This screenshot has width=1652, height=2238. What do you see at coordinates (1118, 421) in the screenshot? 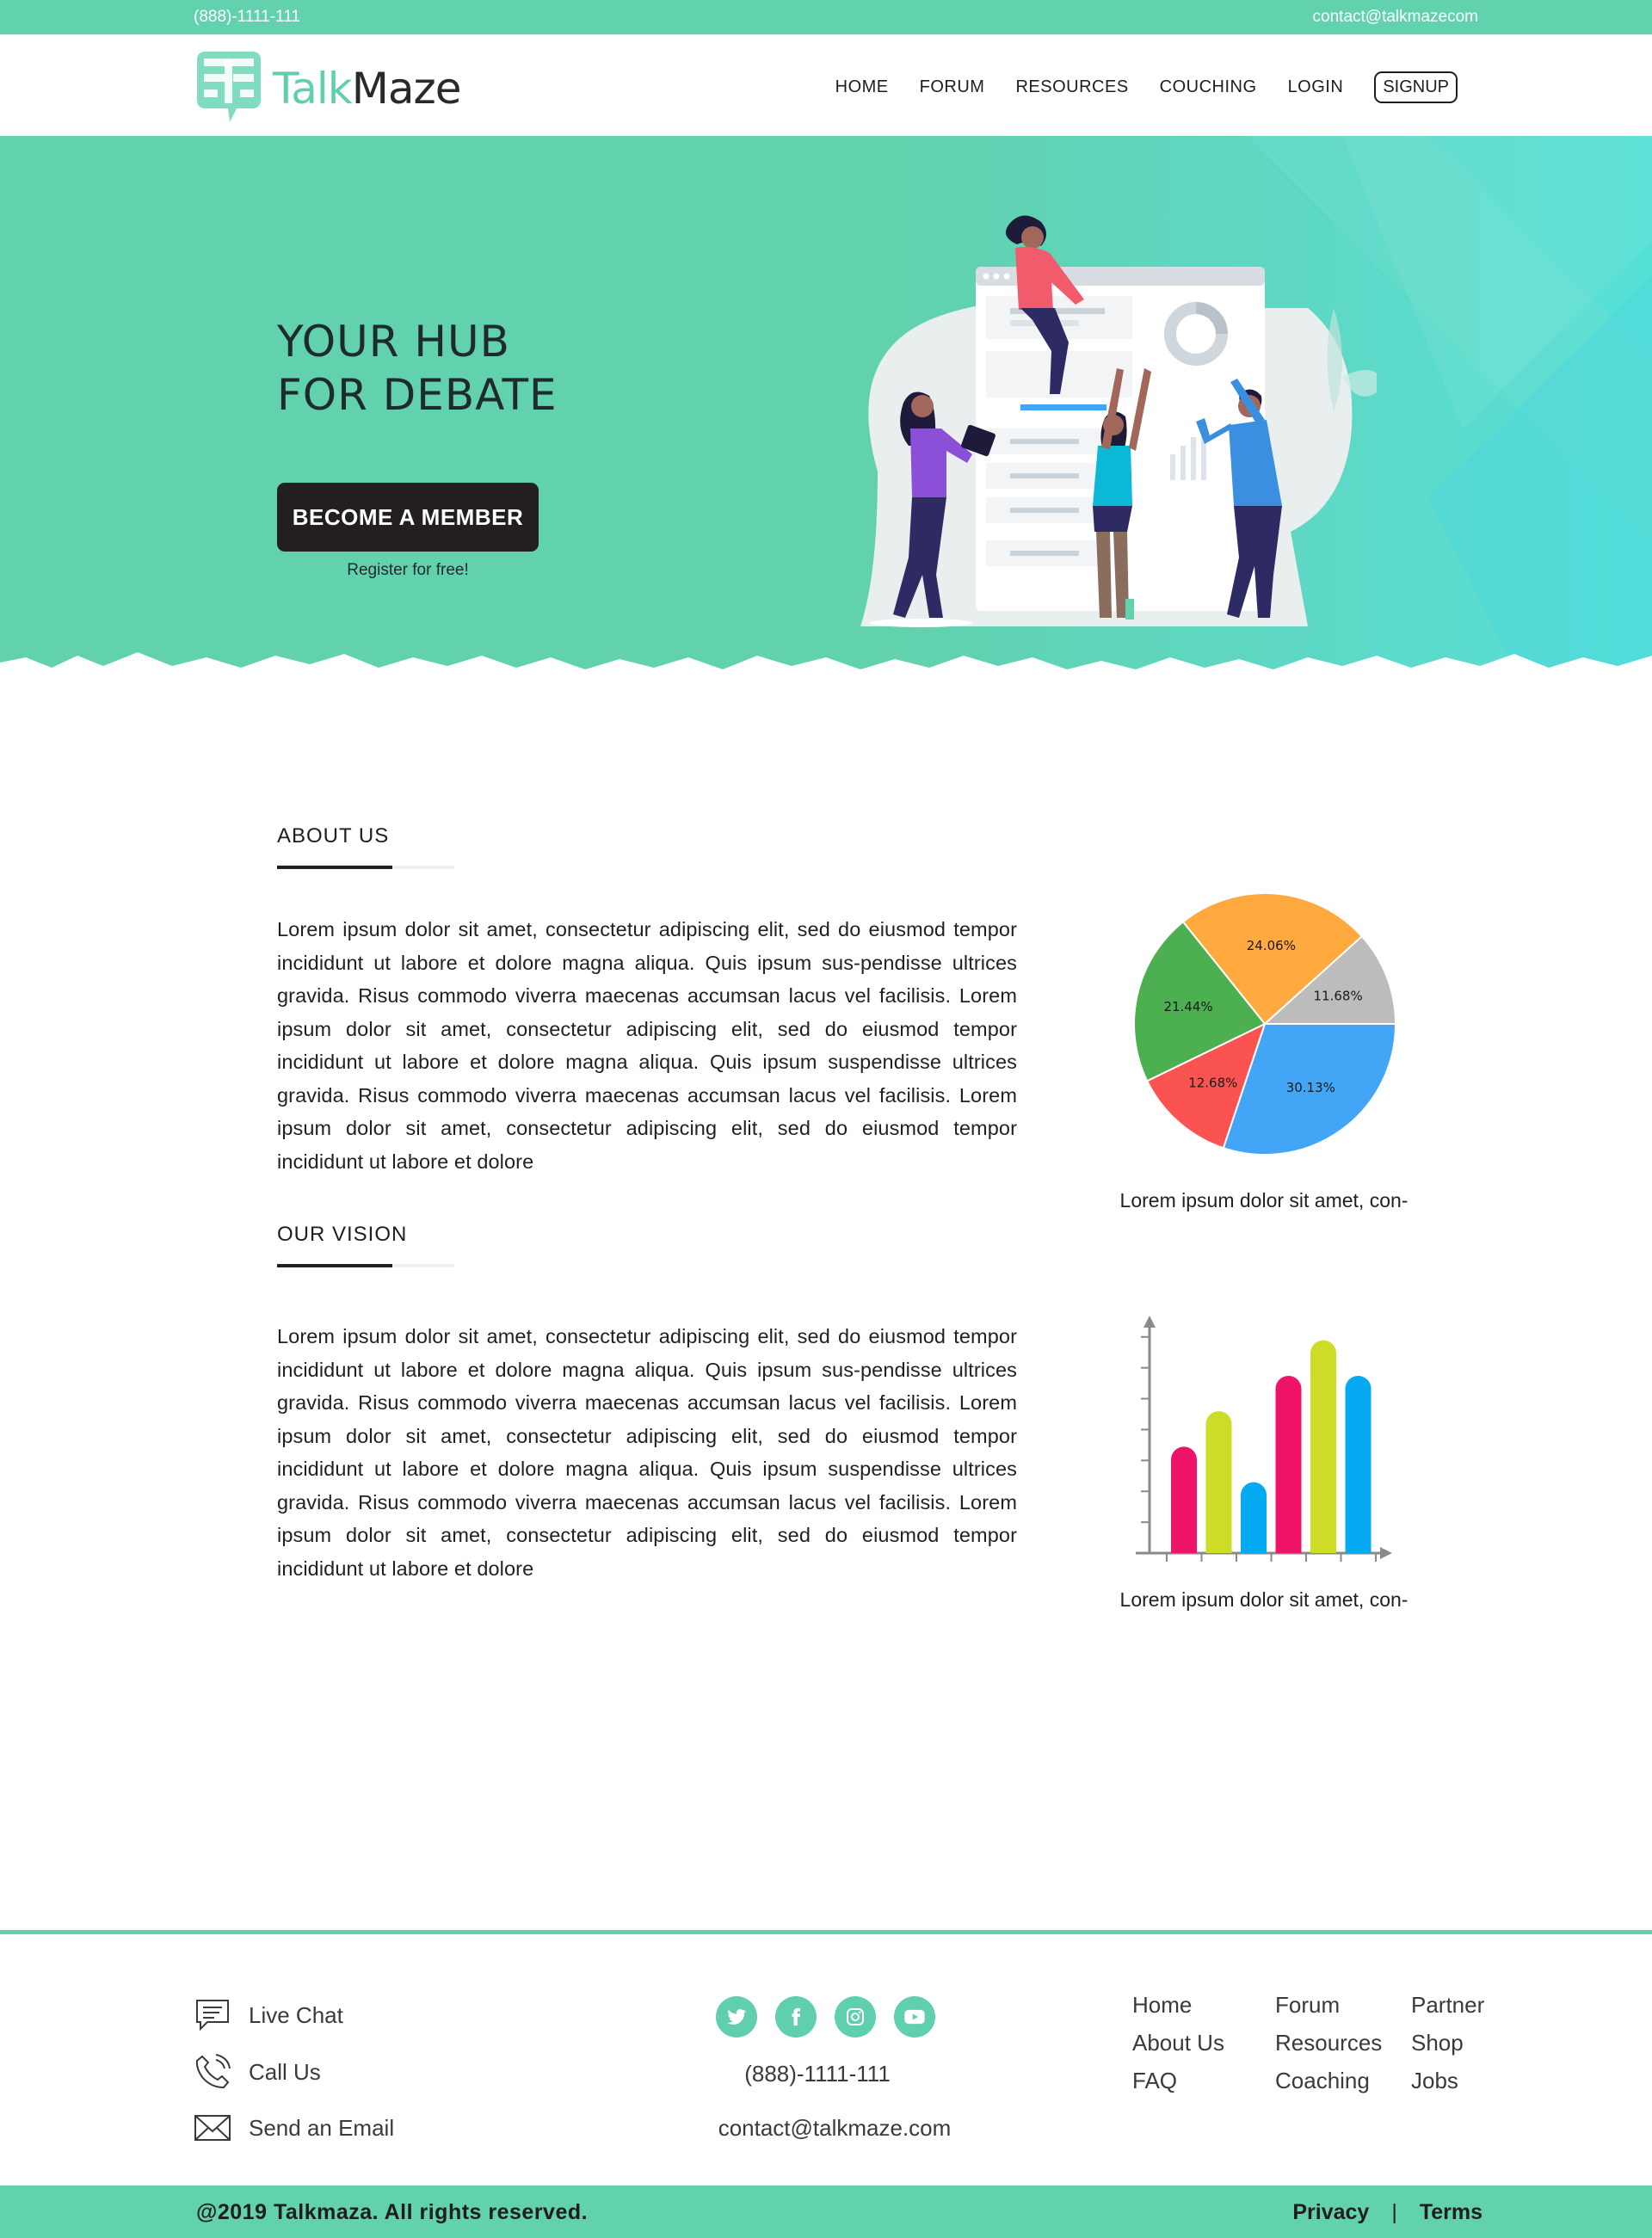
I see `team-collaboration-illustration` at bounding box center [1118, 421].